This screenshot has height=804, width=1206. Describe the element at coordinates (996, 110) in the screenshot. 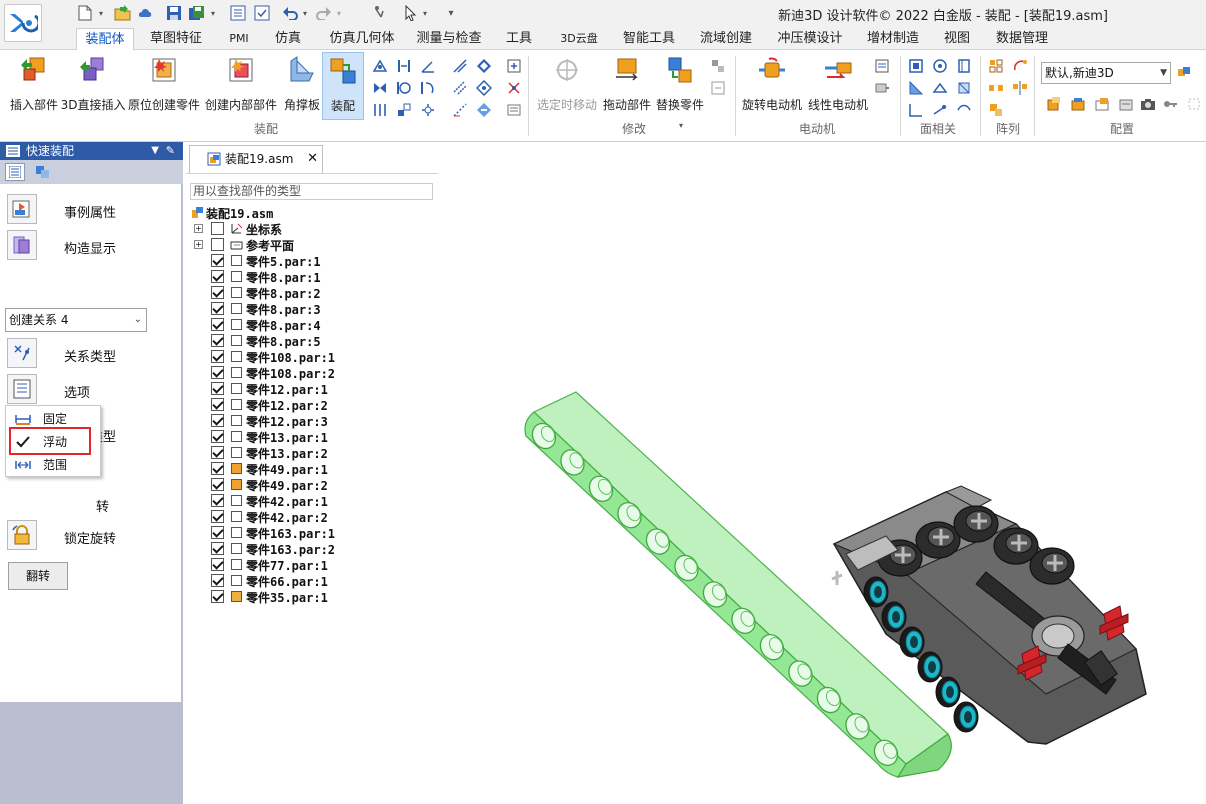

I see `pattern-duplicate-icon` at that location.